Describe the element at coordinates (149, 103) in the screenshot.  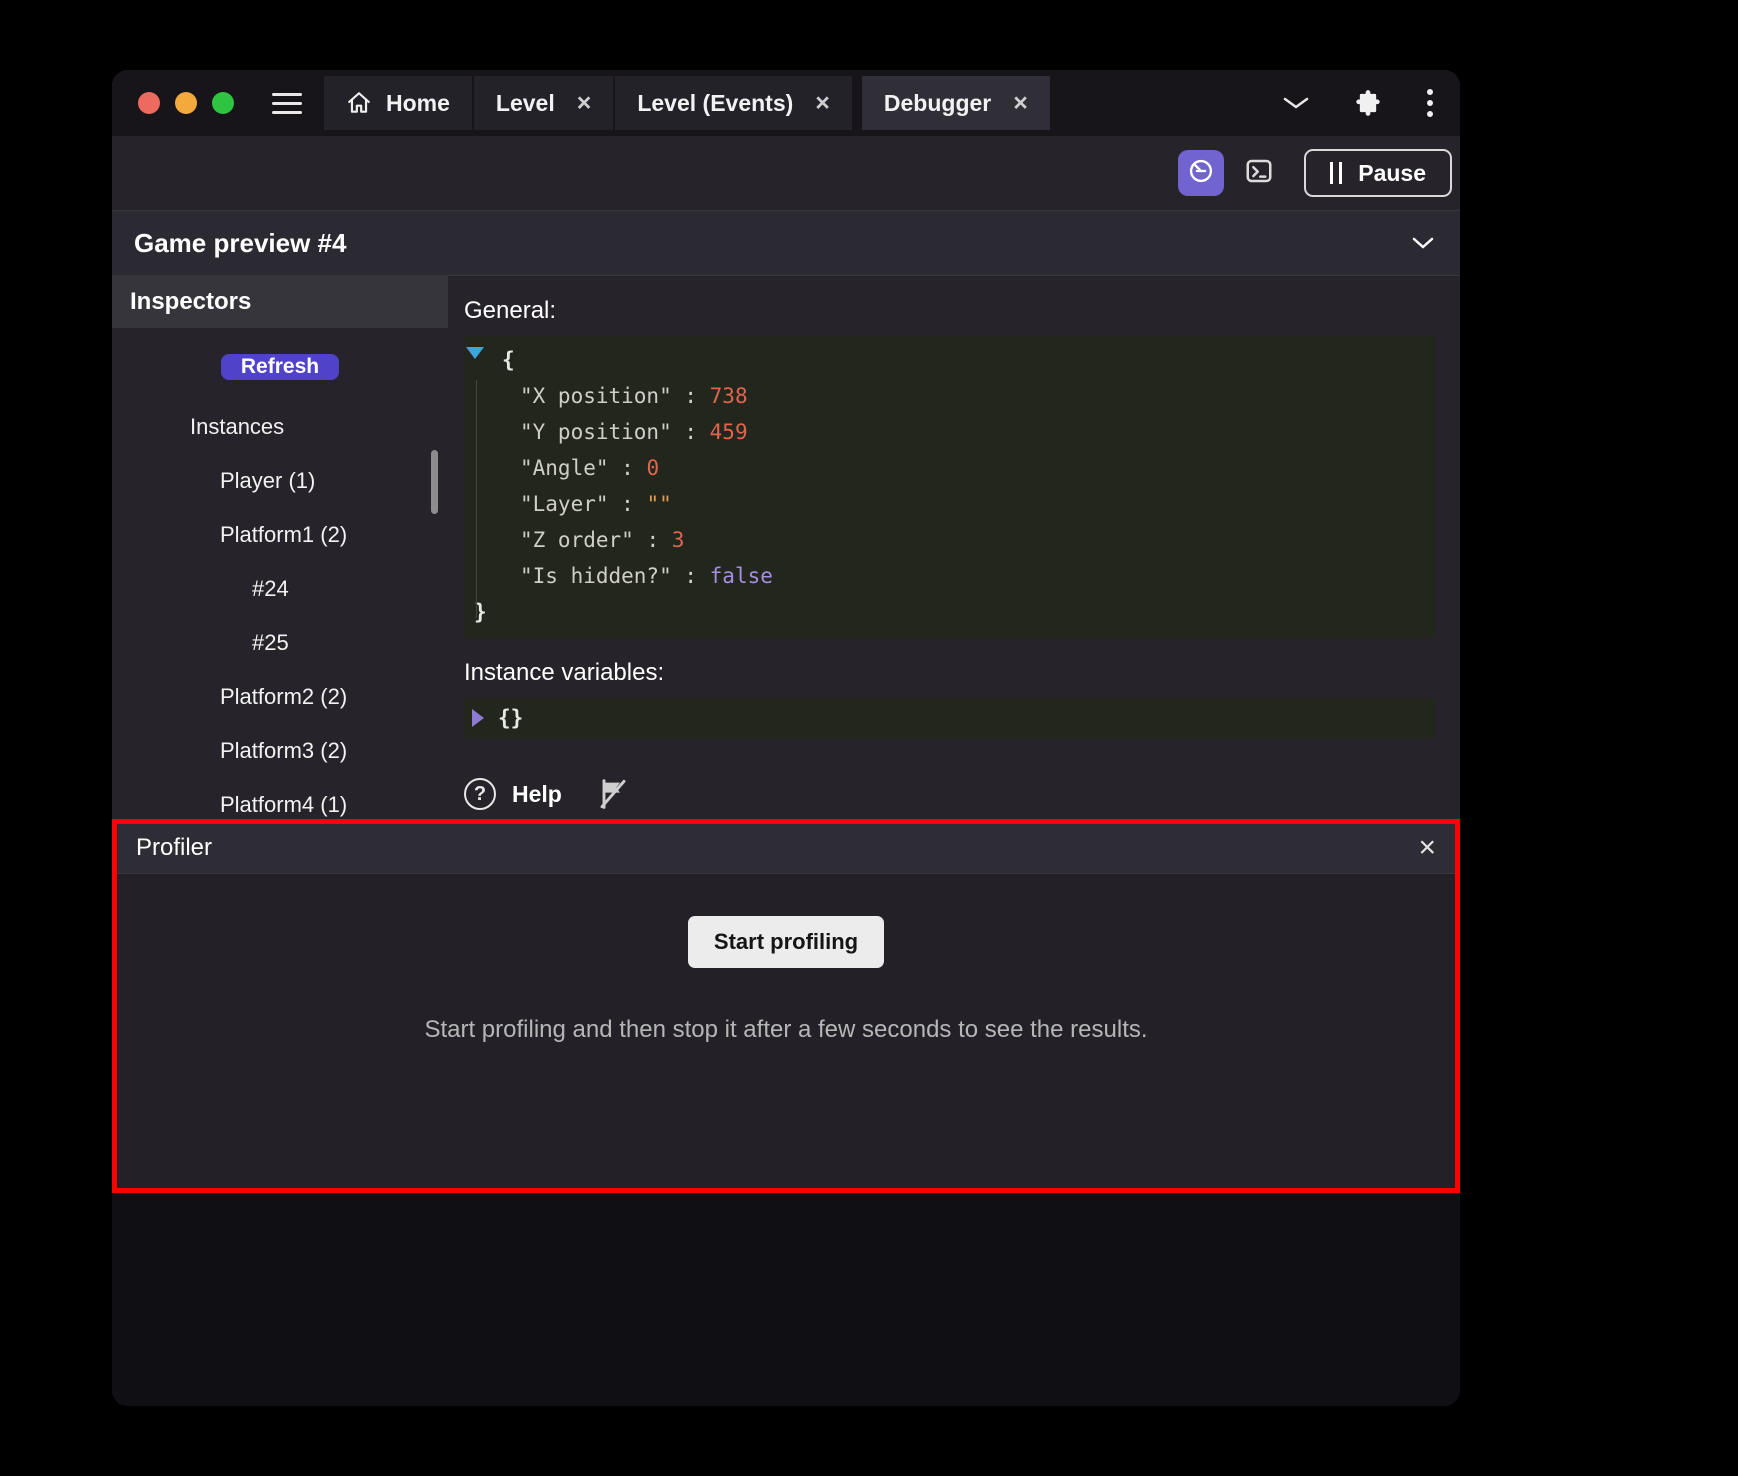
I see `window-close-button` at that location.